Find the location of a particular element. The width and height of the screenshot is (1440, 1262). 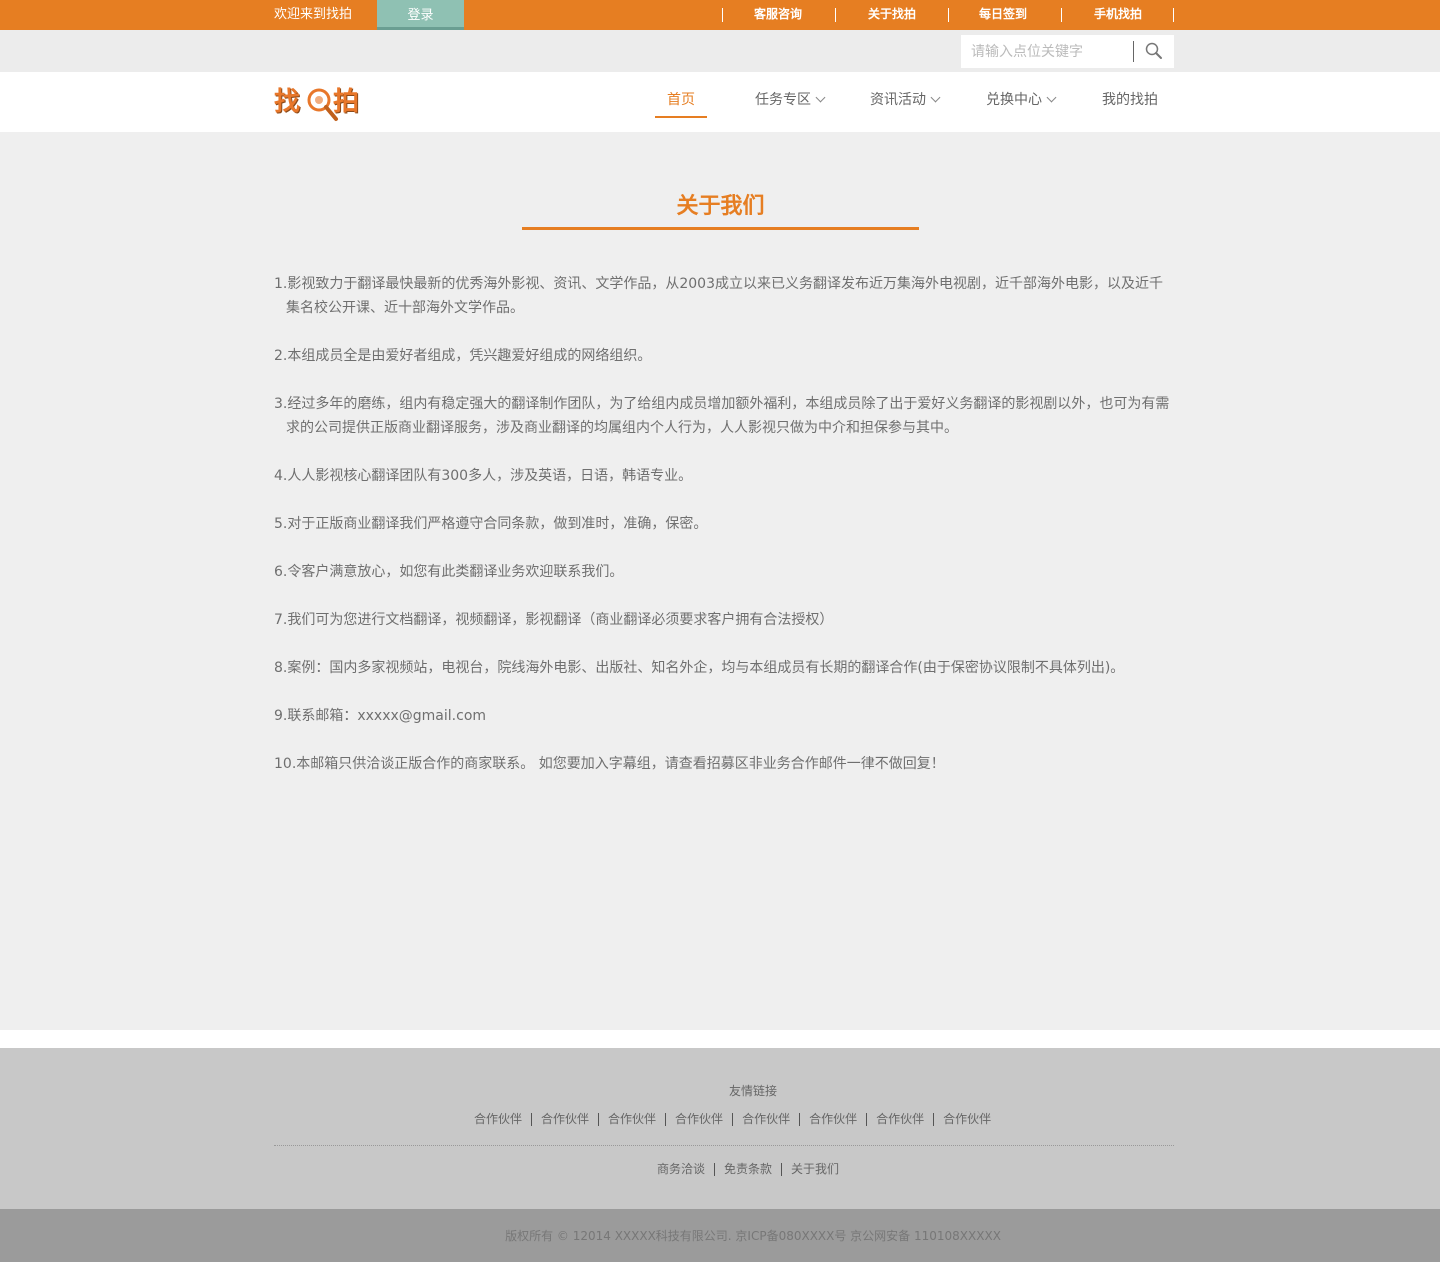

footer-links: 商务洽谈 免责条款 关于我们 is located at coordinates (748, 1168).